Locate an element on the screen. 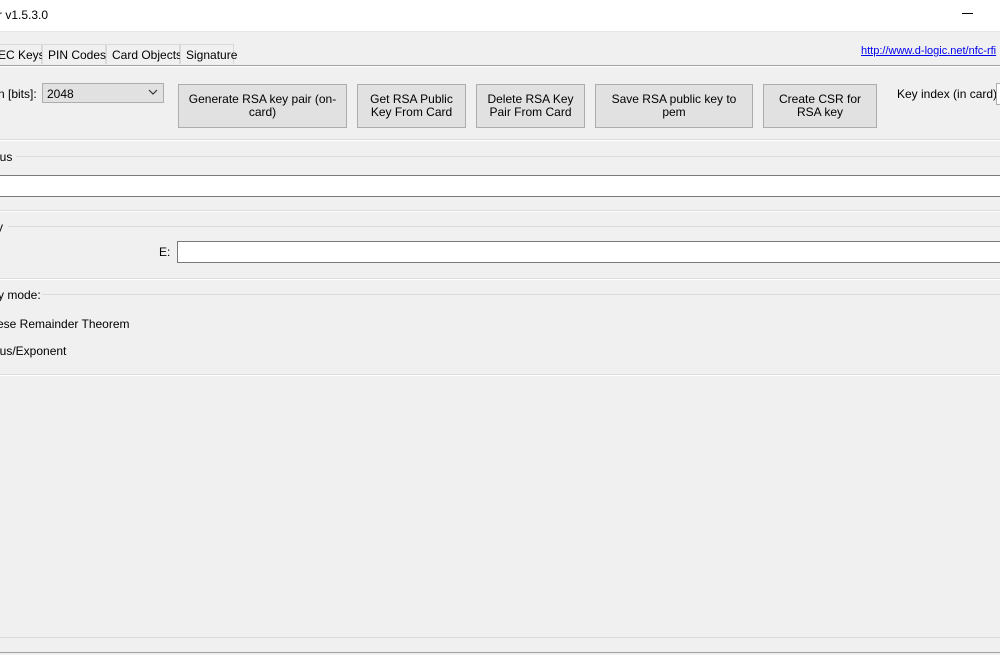 The height and width of the screenshot is (655, 1000). mode-option-modulus-exponent: lus/Exponent is located at coordinates (33, 351).